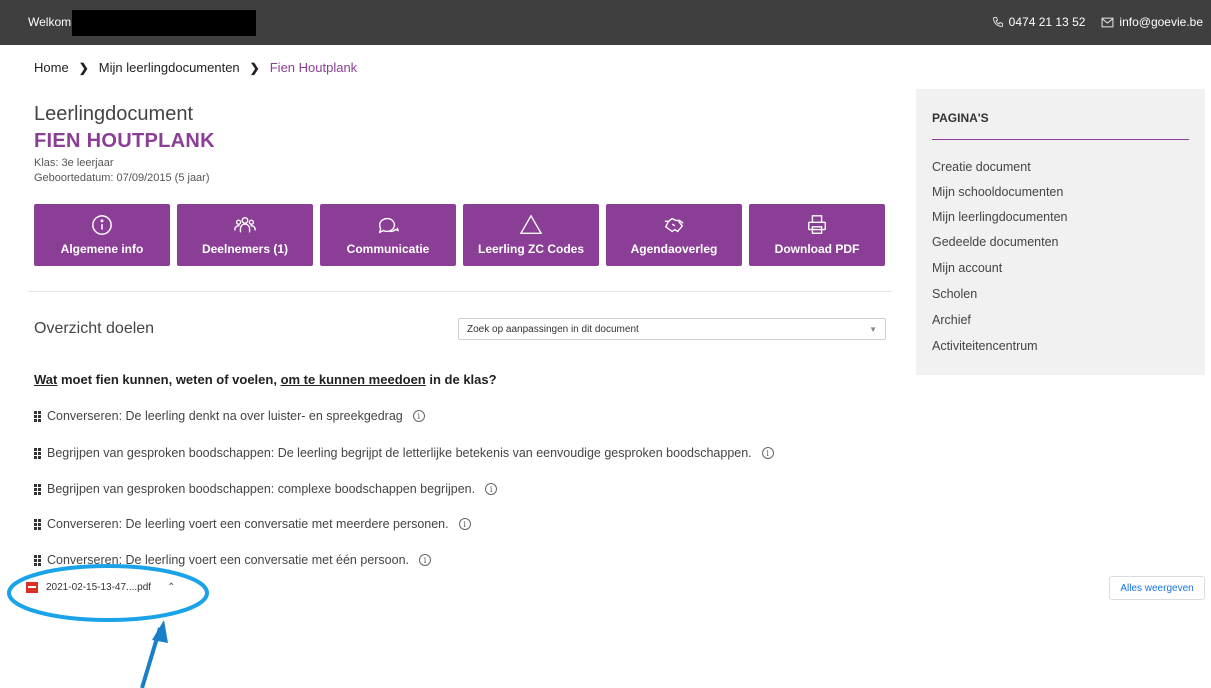 This screenshot has width=1211, height=688. Describe the element at coordinates (160, 631) in the screenshot. I see `annotation-arrowhead` at that location.